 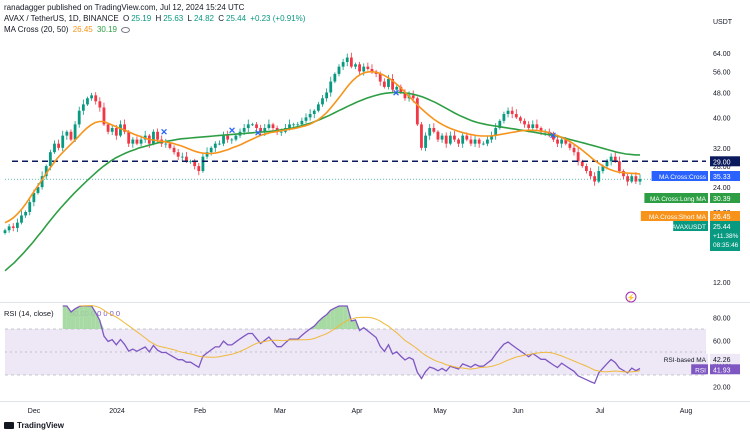 I want to click on rsi-tag-name: RSI, so click(x=700, y=370).